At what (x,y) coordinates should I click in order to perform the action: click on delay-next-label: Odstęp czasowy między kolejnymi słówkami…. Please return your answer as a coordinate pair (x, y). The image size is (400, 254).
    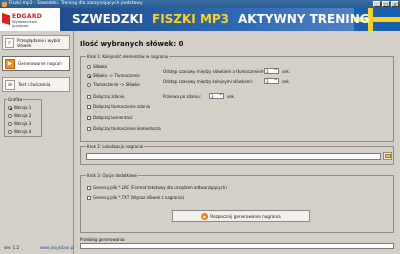
    Looking at the image, I should click on (208, 81).